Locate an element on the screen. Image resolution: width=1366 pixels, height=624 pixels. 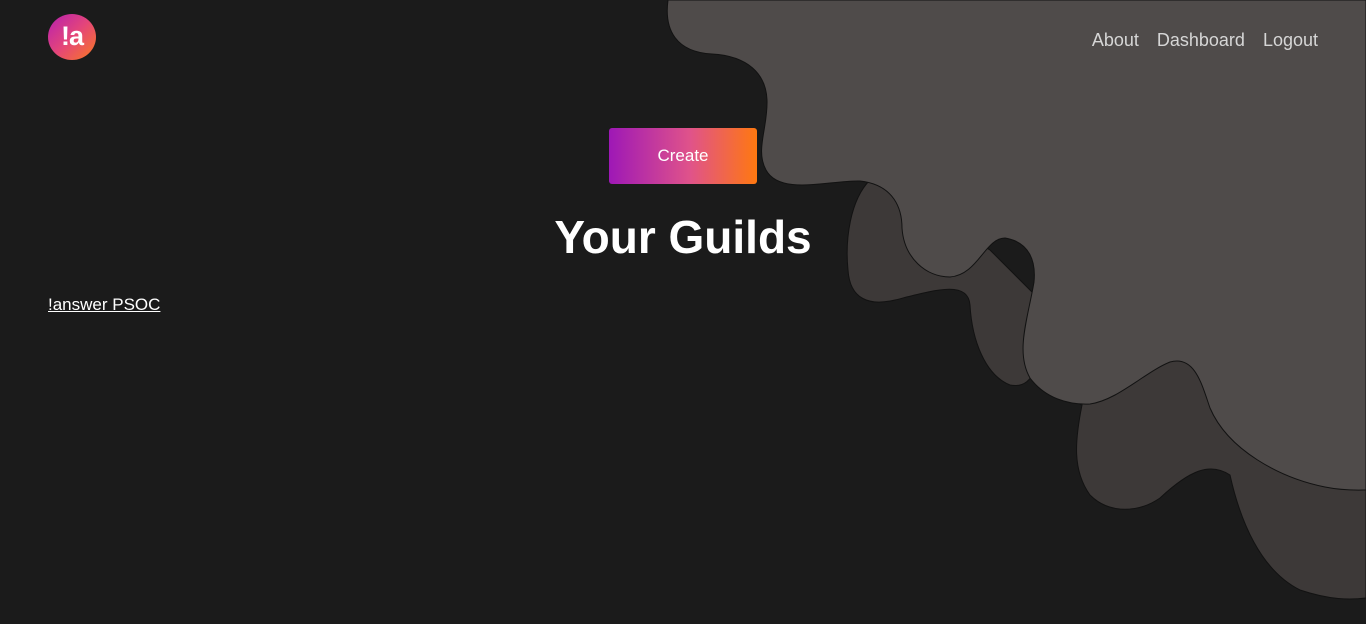
logo: !a is located at coordinates (72, 37).